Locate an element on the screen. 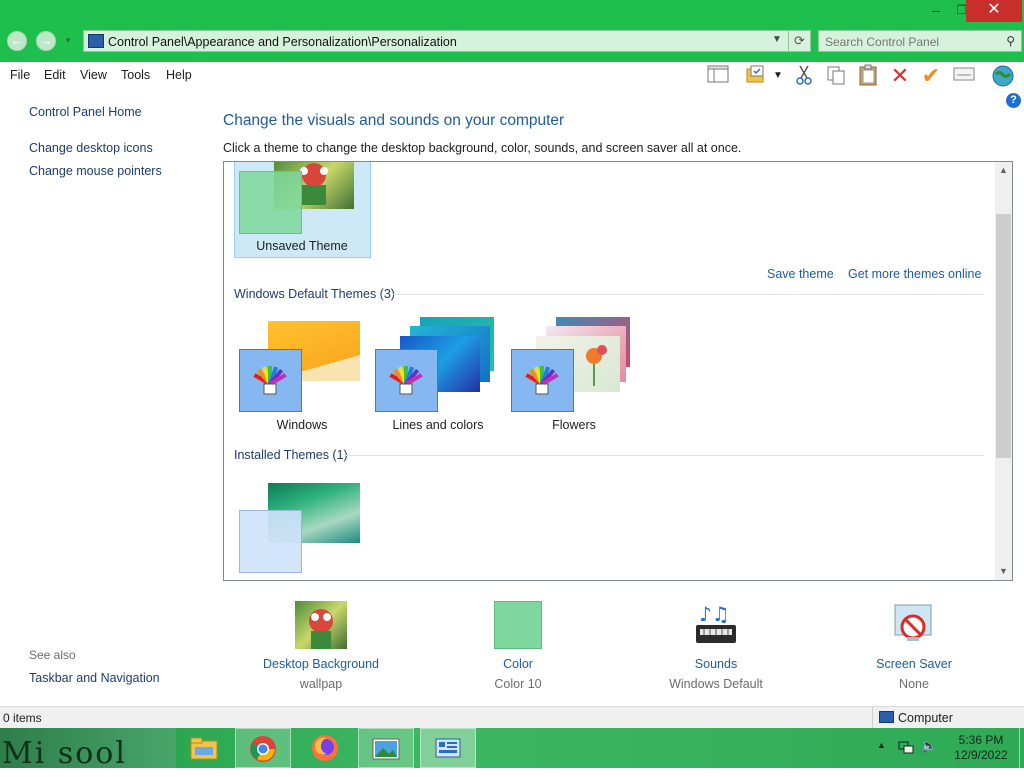  scroll-down-icon: ▼ is located at coordinates (1003, 571).